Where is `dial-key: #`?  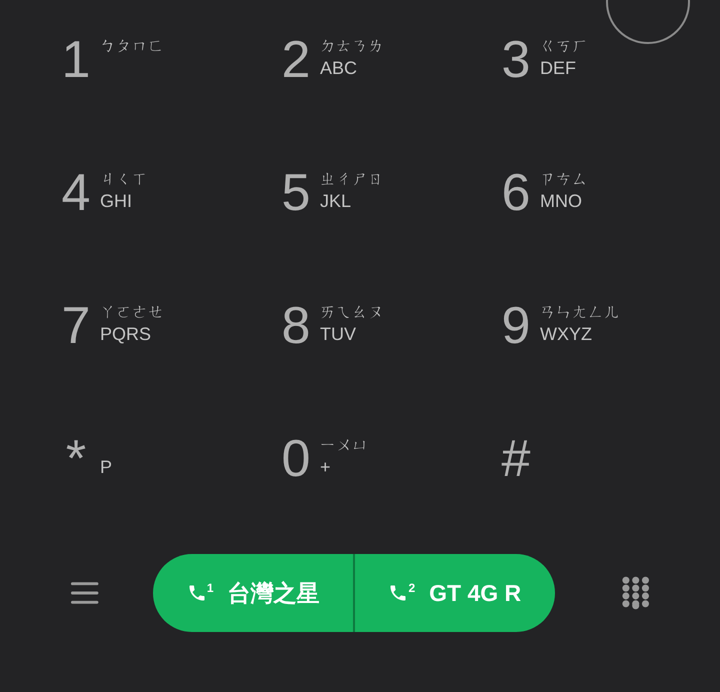 dial-key: # is located at coordinates (520, 459).